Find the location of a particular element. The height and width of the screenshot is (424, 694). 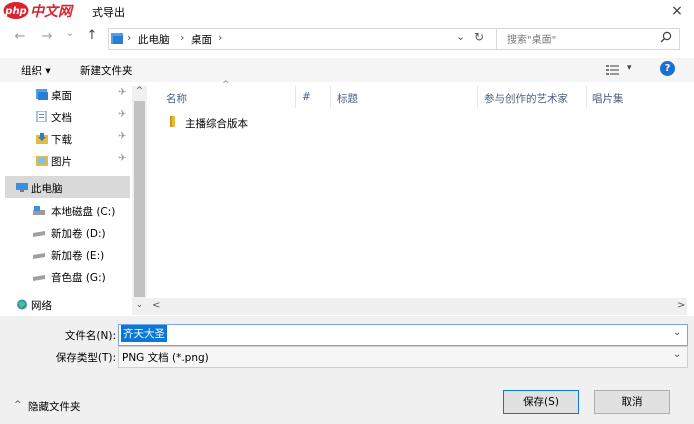

scroll-left-arrow: < is located at coordinates (156, 305).